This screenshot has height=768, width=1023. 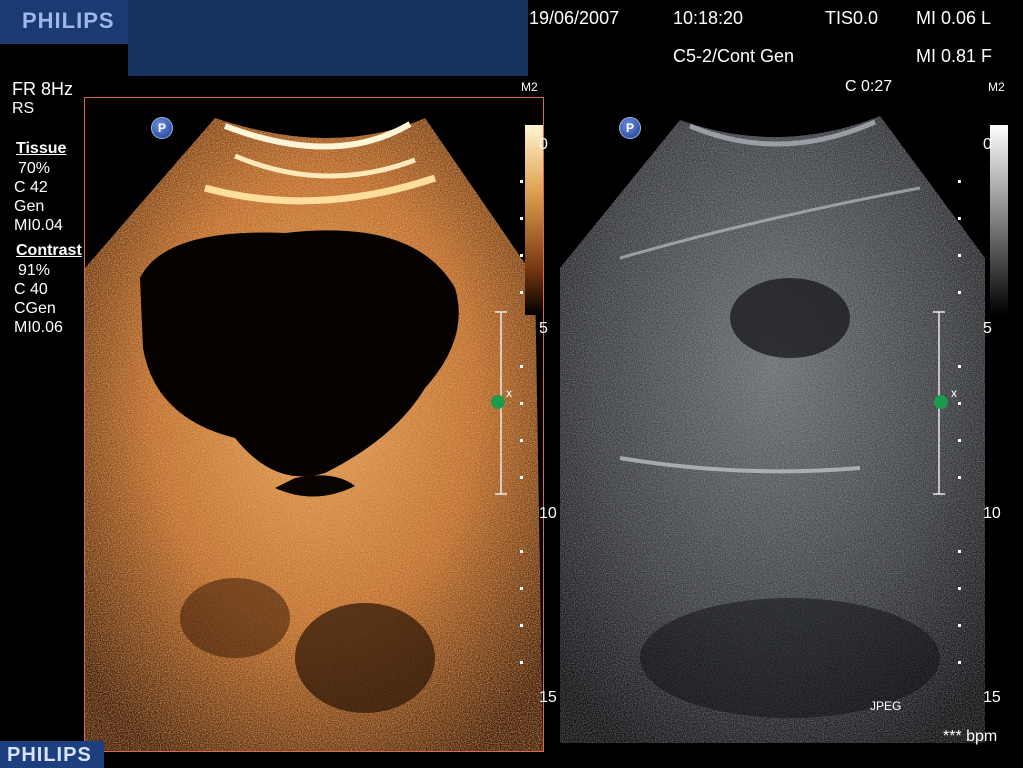 I want to click on mi-right-readout: MI 0.81 F, so click(x=954, y=56).